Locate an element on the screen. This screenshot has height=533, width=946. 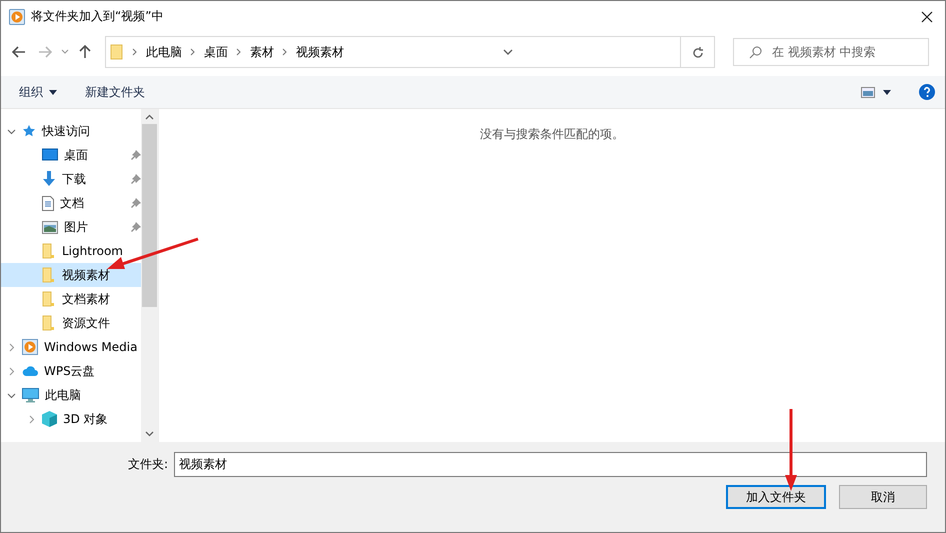
sidebar-item: 视频素材 is located at coordinates (71, 275).